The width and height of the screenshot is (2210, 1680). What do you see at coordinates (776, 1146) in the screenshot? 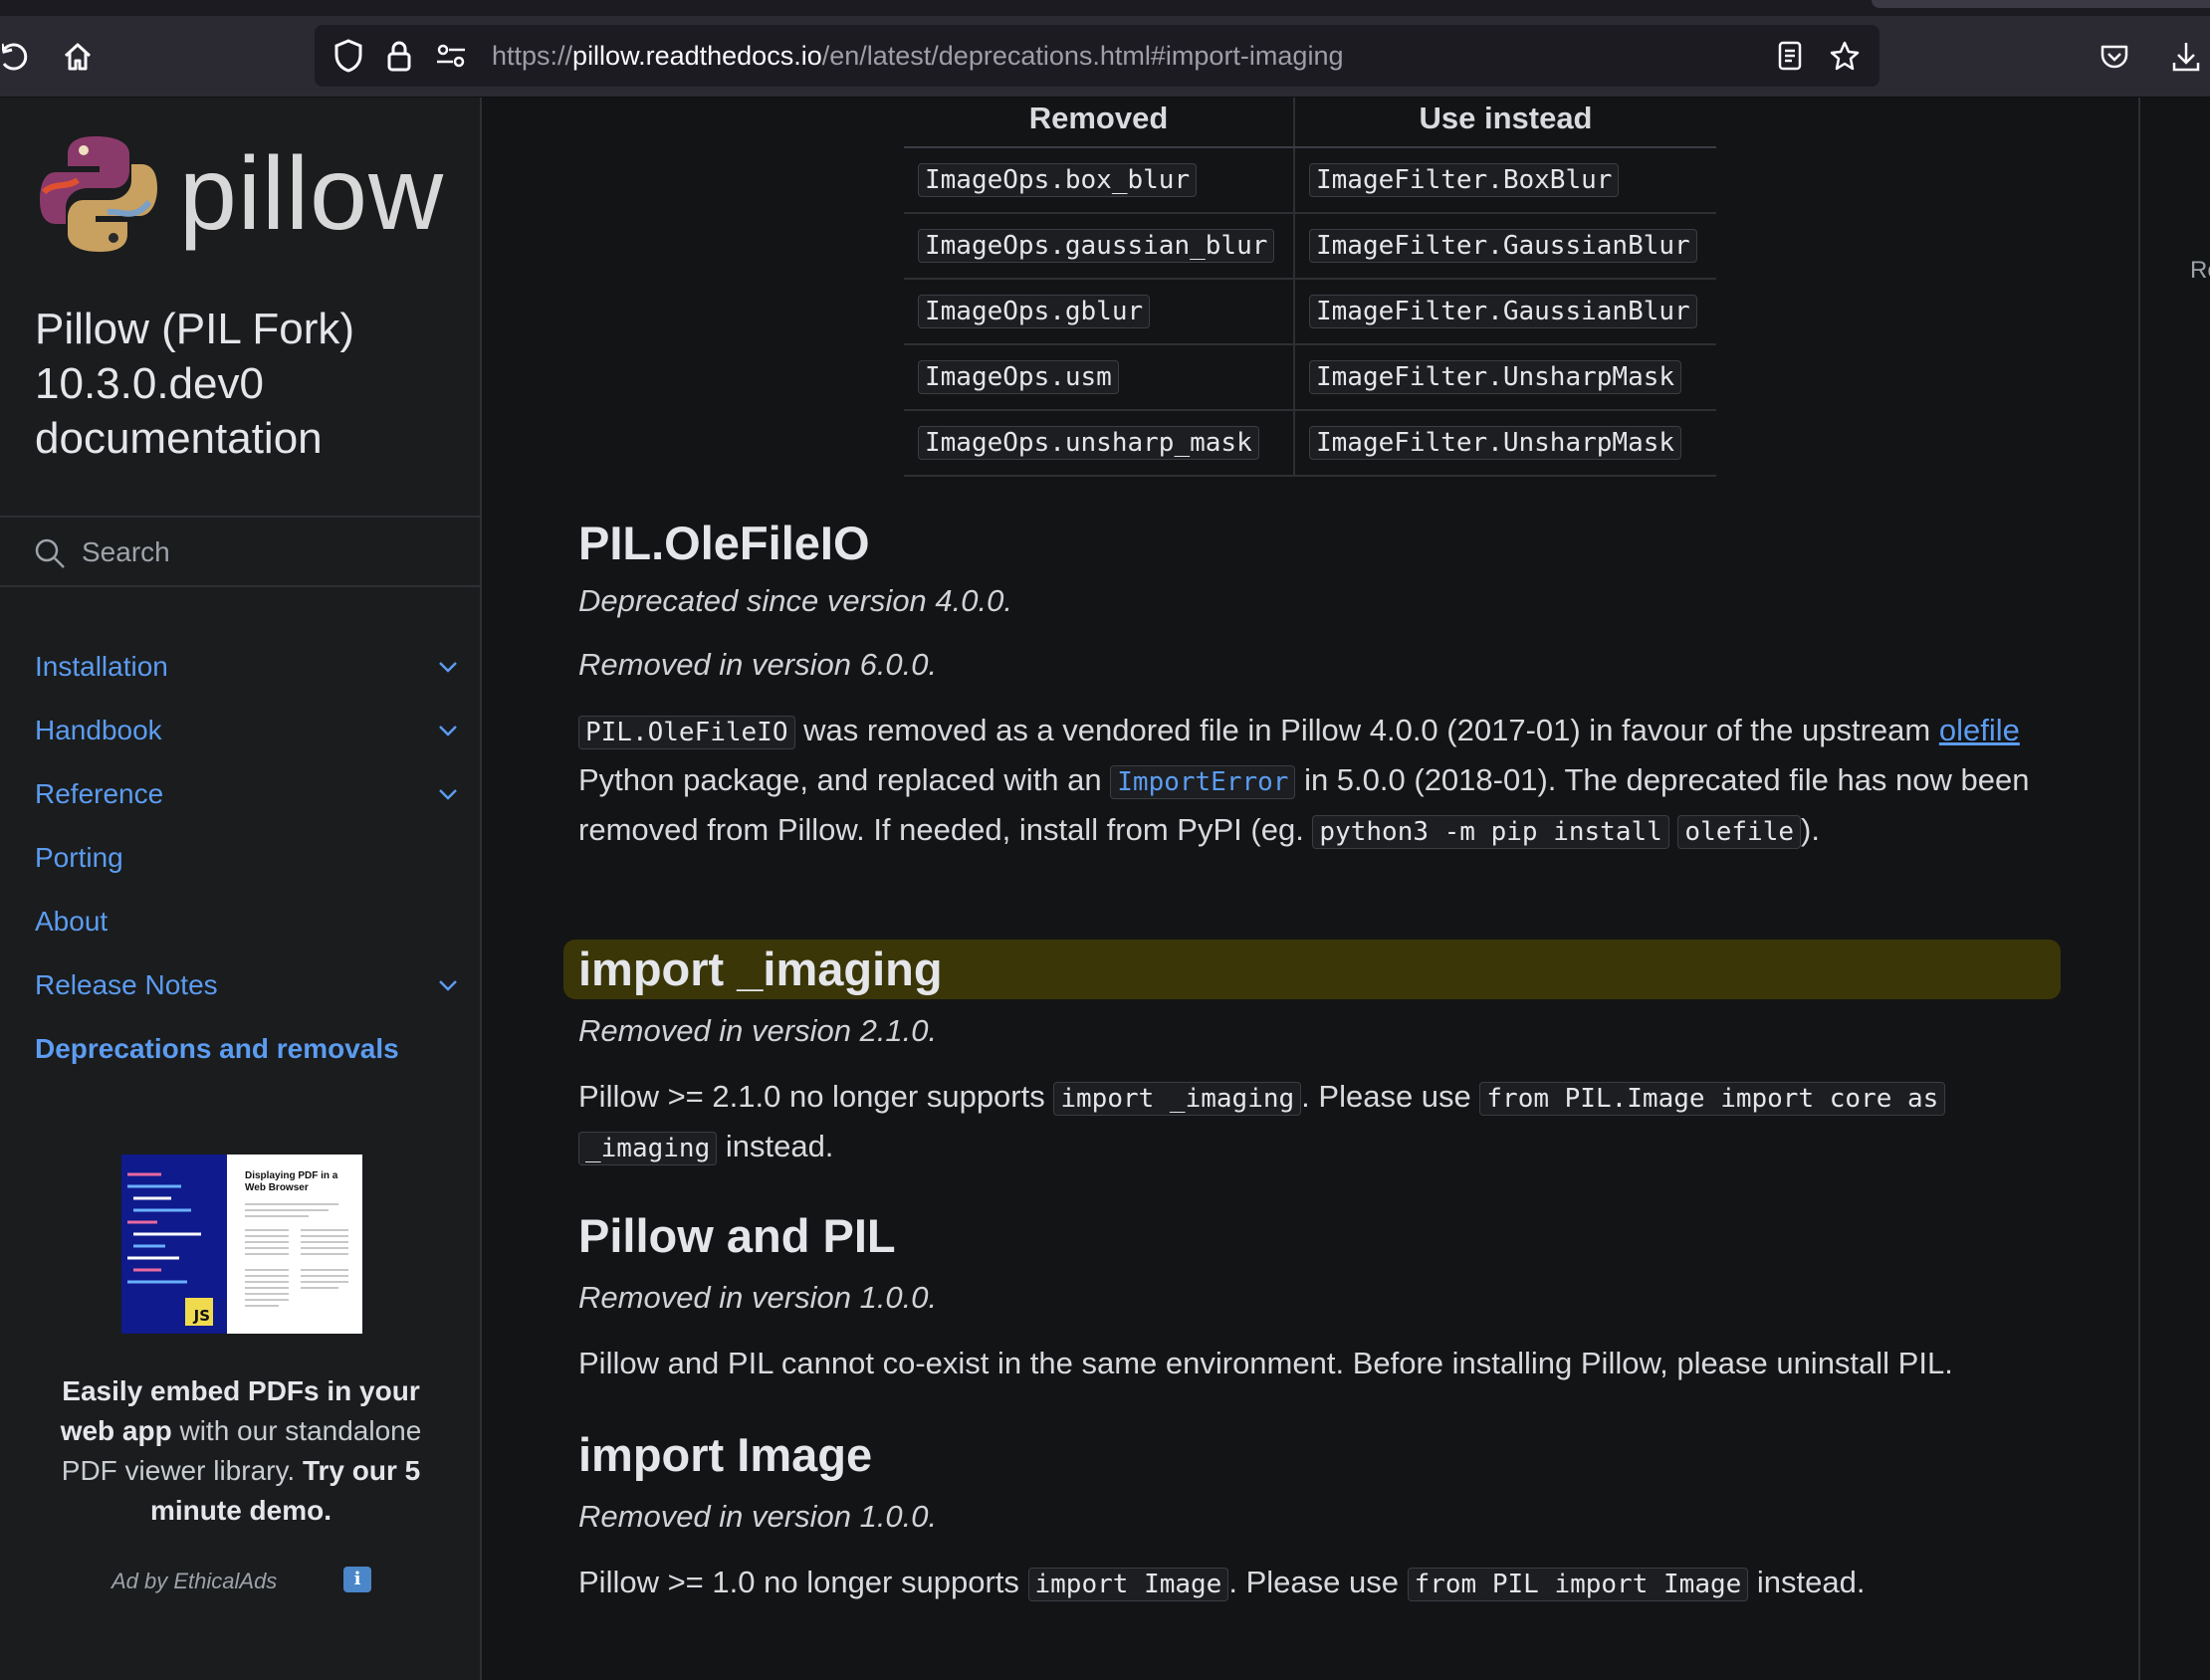
I see `paragraph-text: instead.` at bounding box center [776, 1146].